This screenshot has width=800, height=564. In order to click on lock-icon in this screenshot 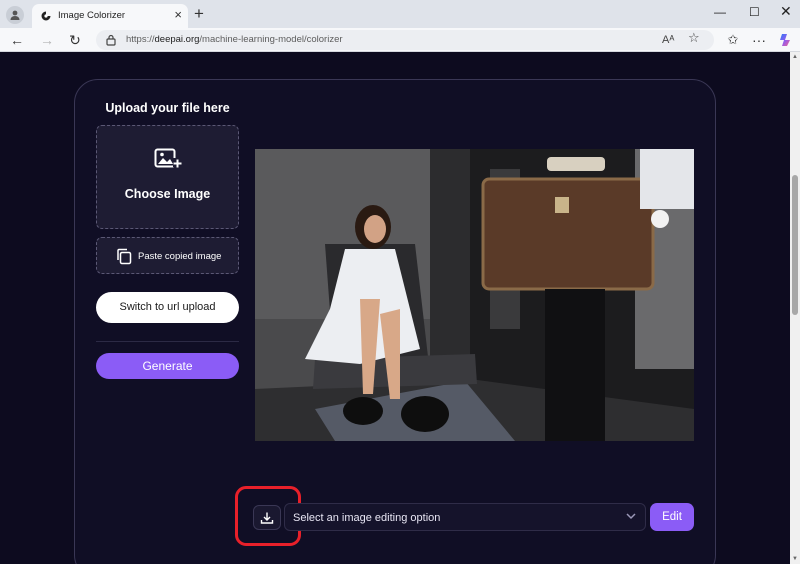, I will do `click(111, 40)`.